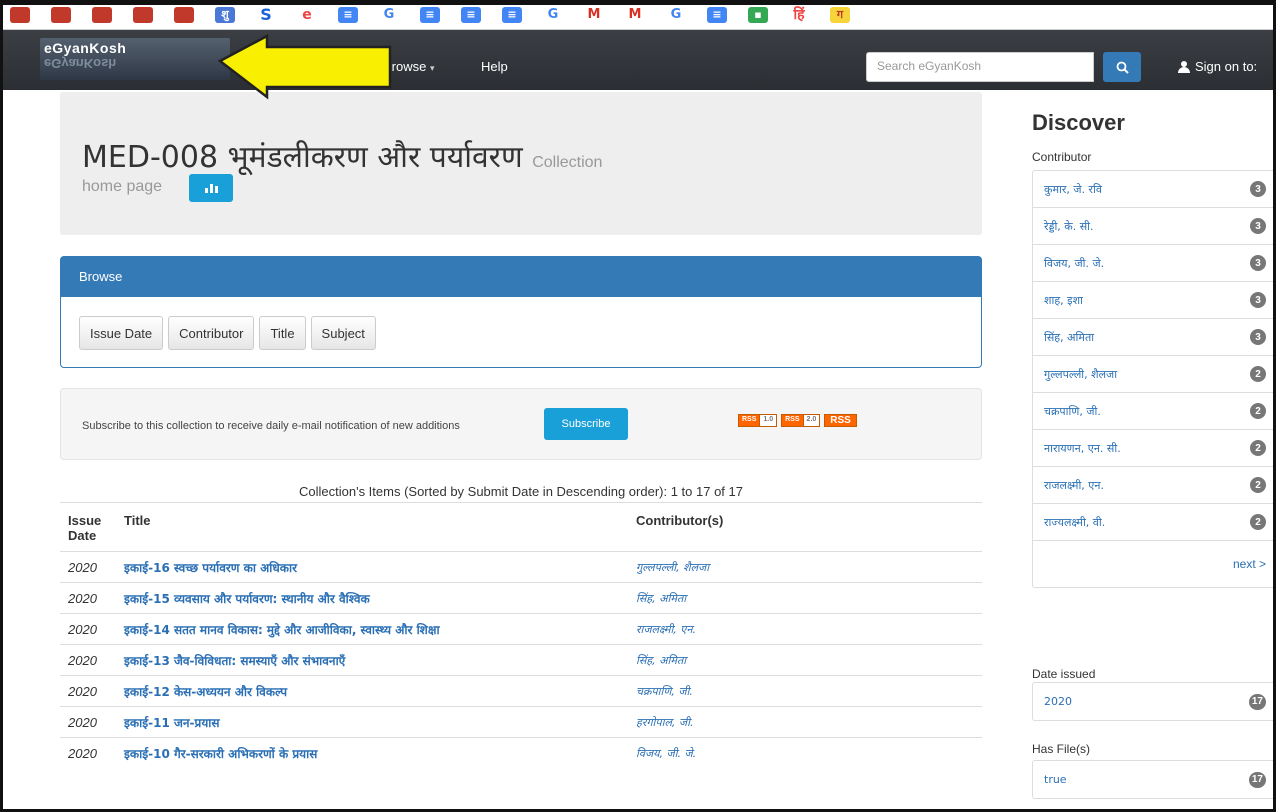 The width and height of the screenshot is (1276, 812). Describe the element at coordinates (811, 420) in the screenshot. I see `feed-version: 2.0` at that location.